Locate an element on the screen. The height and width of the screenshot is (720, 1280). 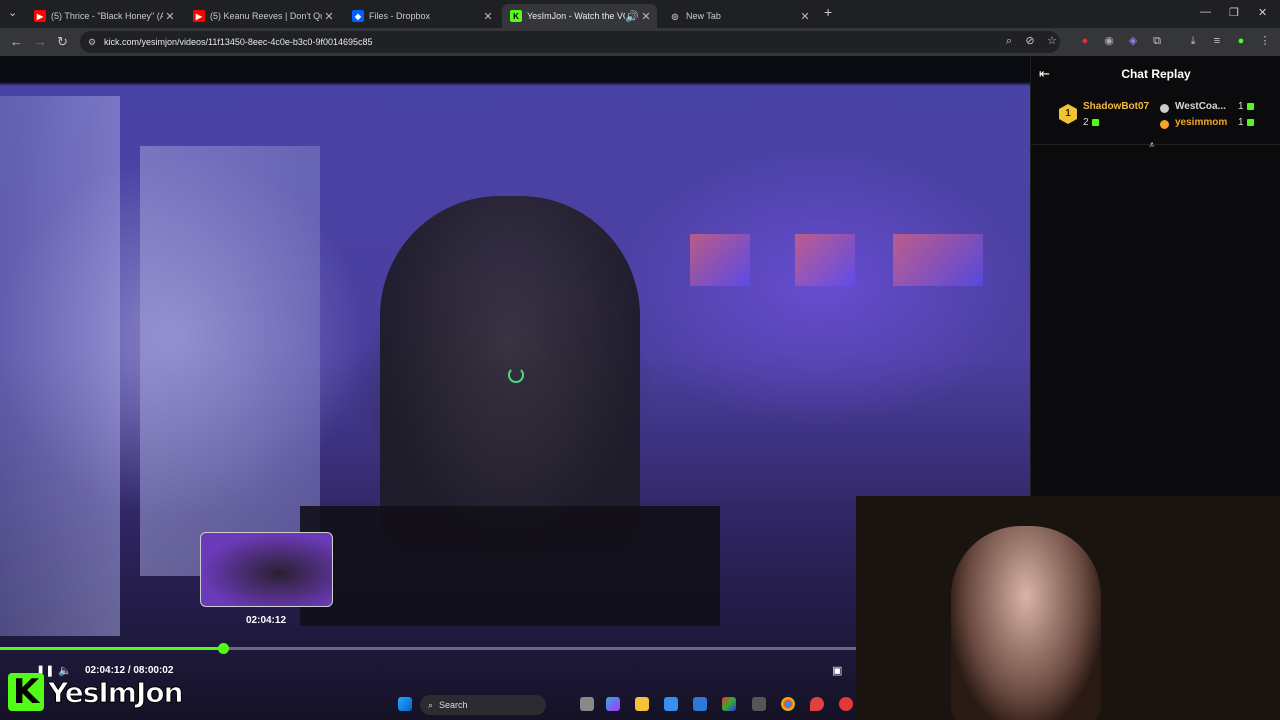
expand-leaderboard-icon: ⩡ is located at coordinates (1152, 145).